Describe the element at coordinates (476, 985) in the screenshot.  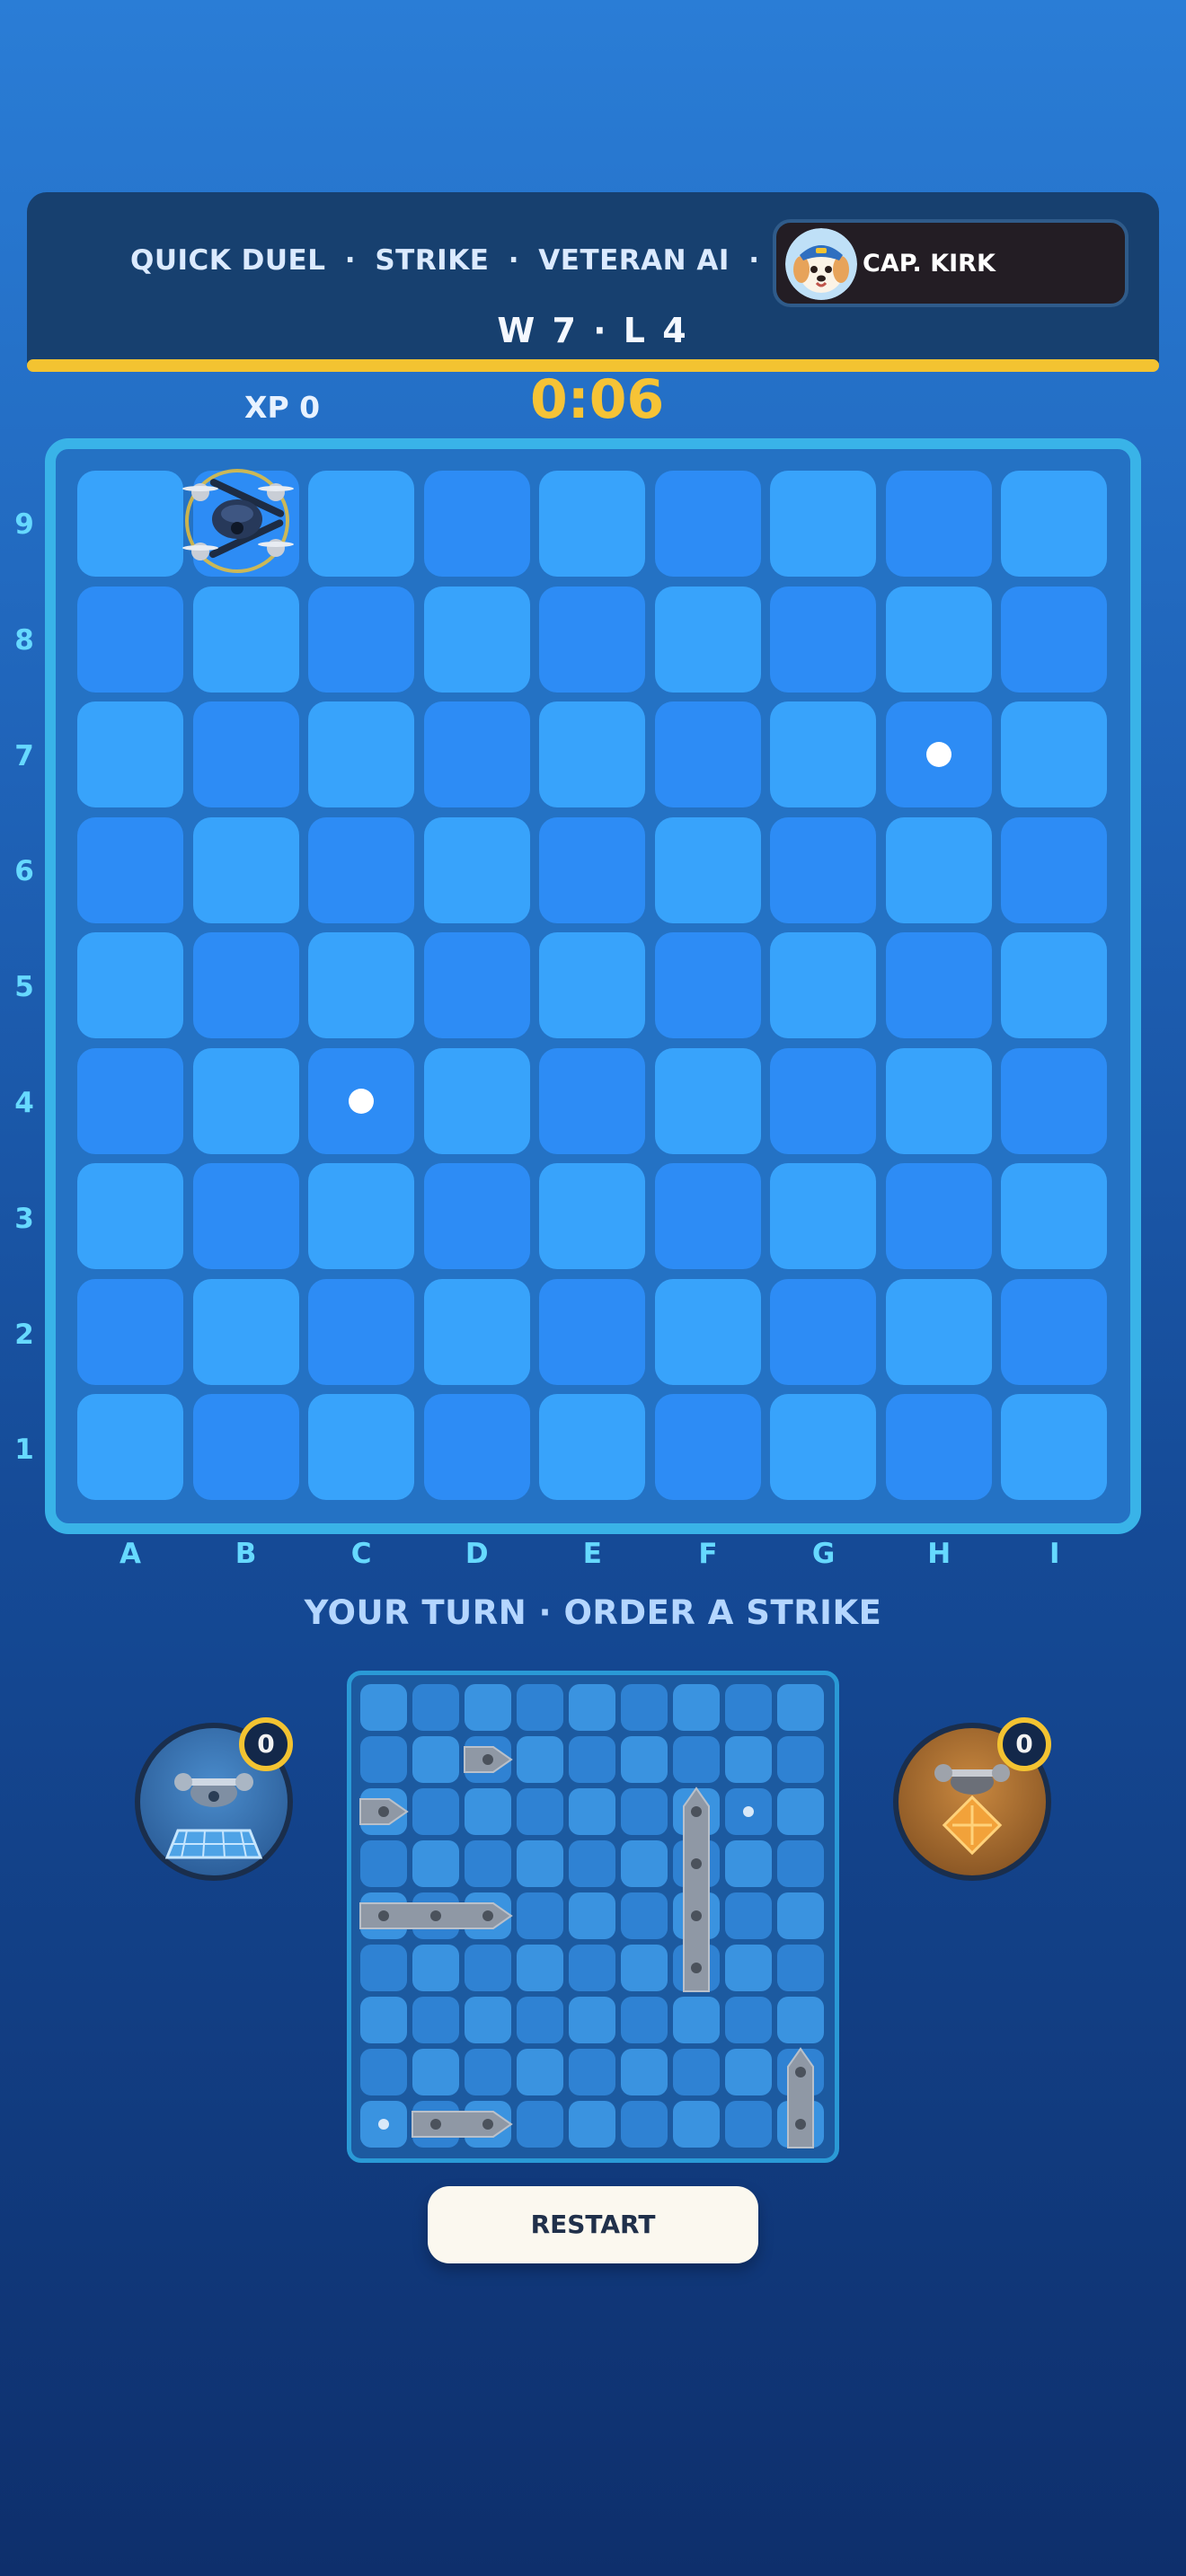
I see `board-cell-D5` at that location.